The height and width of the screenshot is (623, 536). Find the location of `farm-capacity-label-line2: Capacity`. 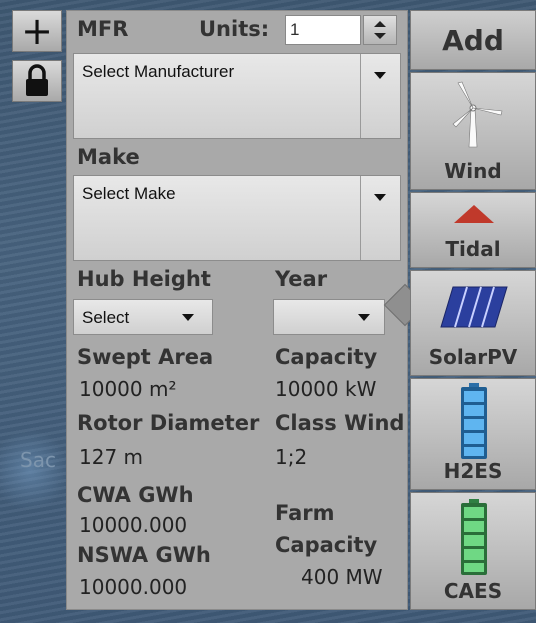

farm-capacity-label-line2: Capacity is located at coordinates (326, 545).